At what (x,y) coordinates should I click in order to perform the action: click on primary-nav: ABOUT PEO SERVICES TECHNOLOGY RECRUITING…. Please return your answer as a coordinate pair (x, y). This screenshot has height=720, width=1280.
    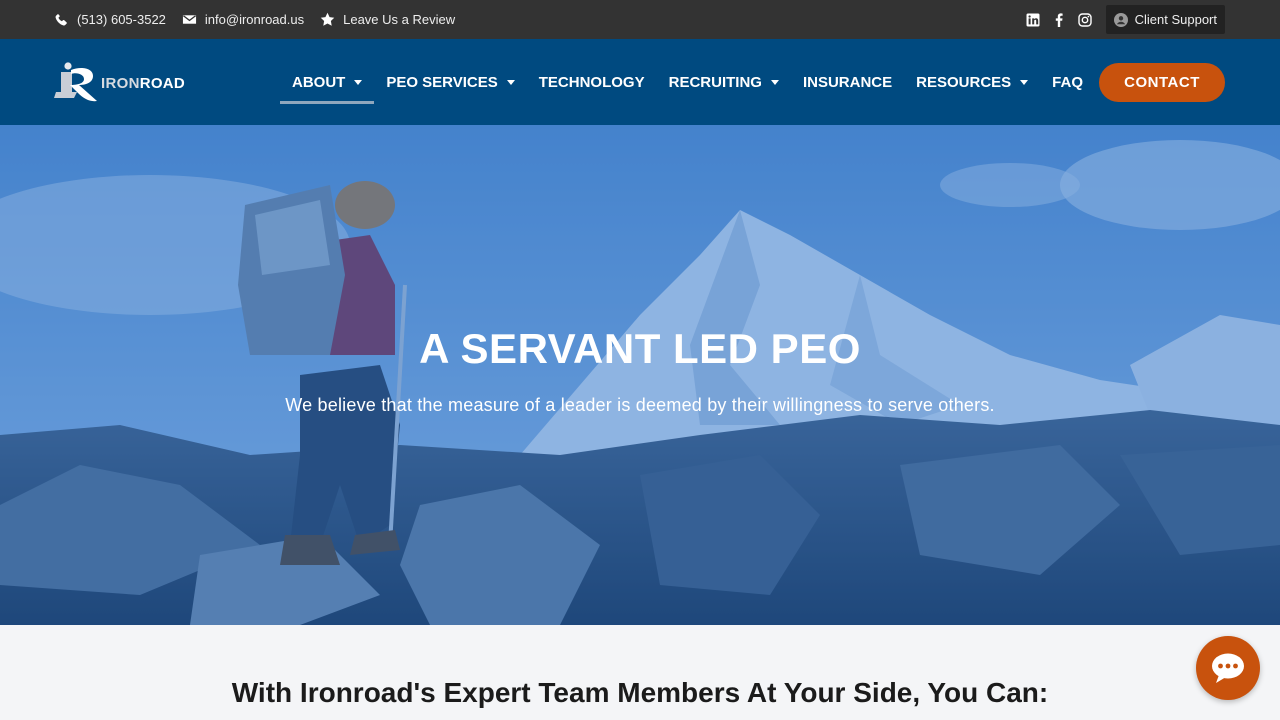
    Looking at the image, I should click on (687, 82).